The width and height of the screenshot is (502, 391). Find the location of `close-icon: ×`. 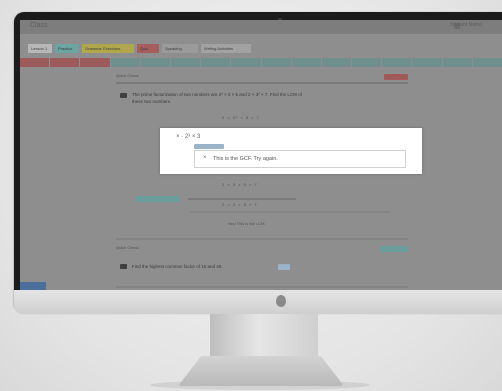

close-icon: × is located at coordinates (205, 158).